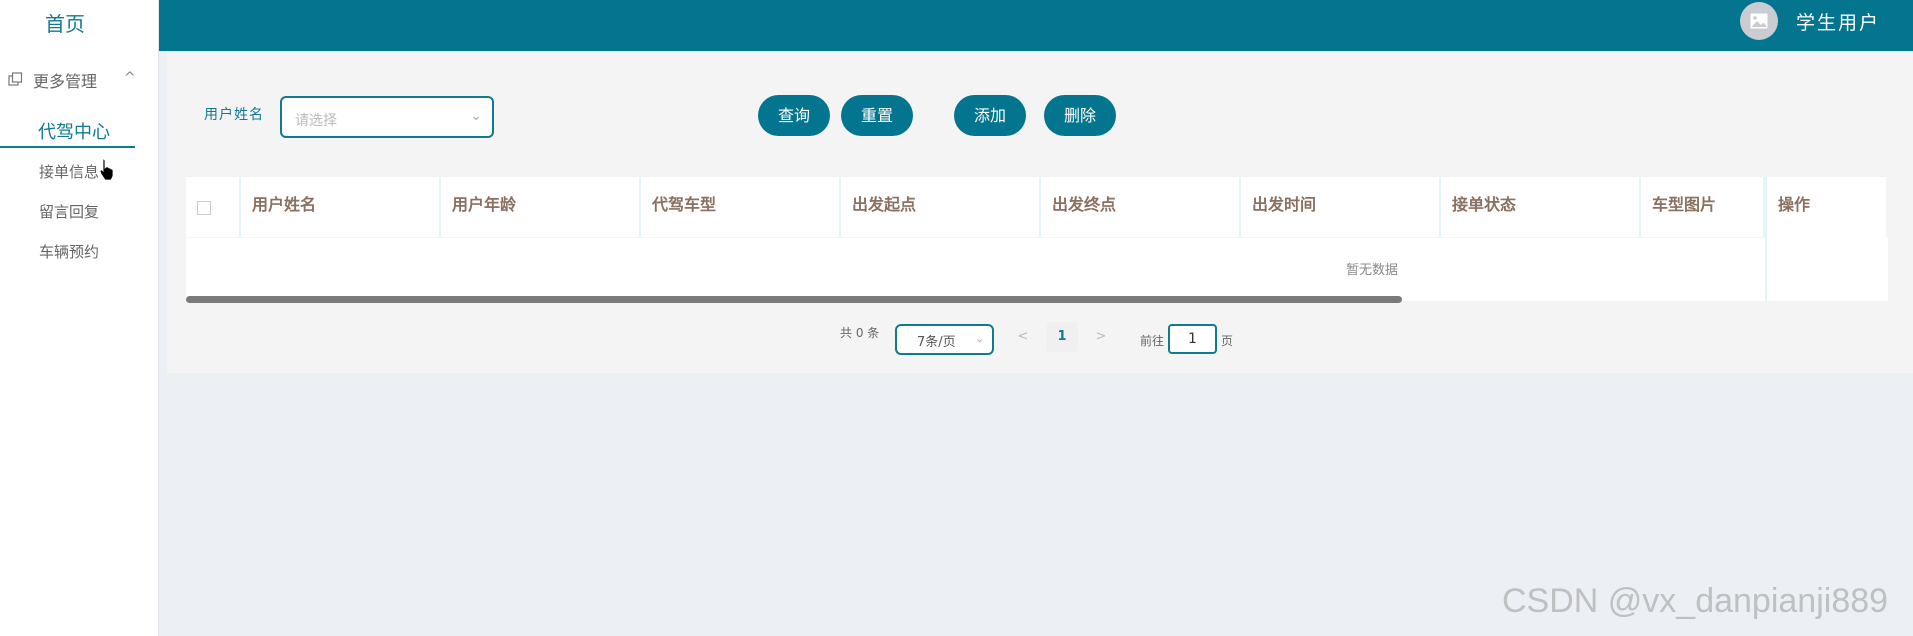 Image resolution: width=1913 pixels, height=636 pixels. I want to click on prev-page-button: <, so click(1023, 337).